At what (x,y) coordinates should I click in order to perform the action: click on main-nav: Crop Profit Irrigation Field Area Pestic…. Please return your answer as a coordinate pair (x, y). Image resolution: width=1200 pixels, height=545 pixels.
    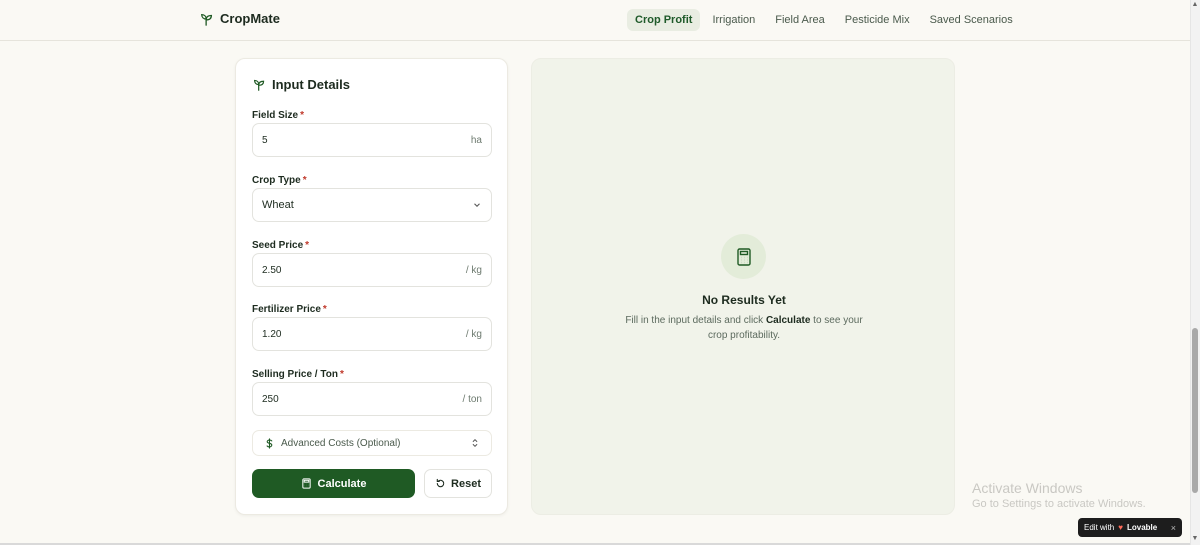
    Looking at the image, I should click on (824, 20).